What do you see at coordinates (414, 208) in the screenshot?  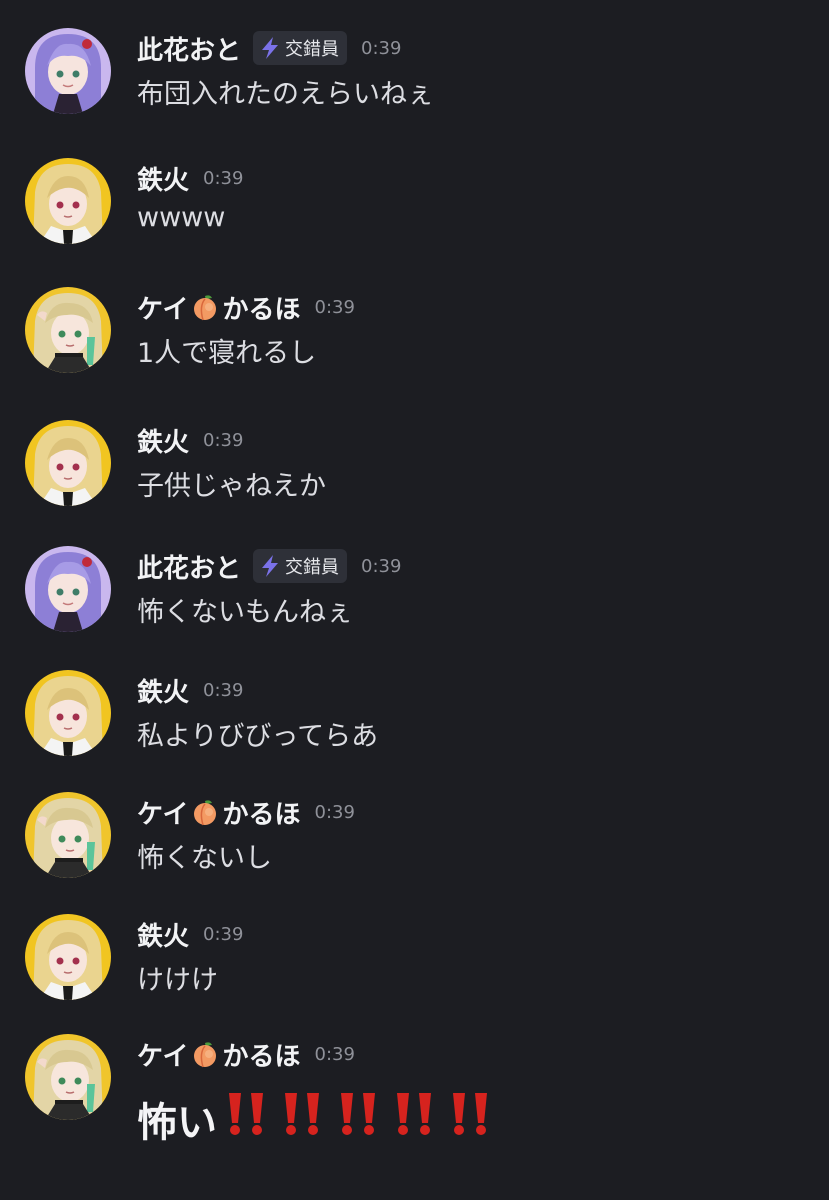 I see `message-item: 鉄火 0:39 wwww` at bounding box center [414, 208].